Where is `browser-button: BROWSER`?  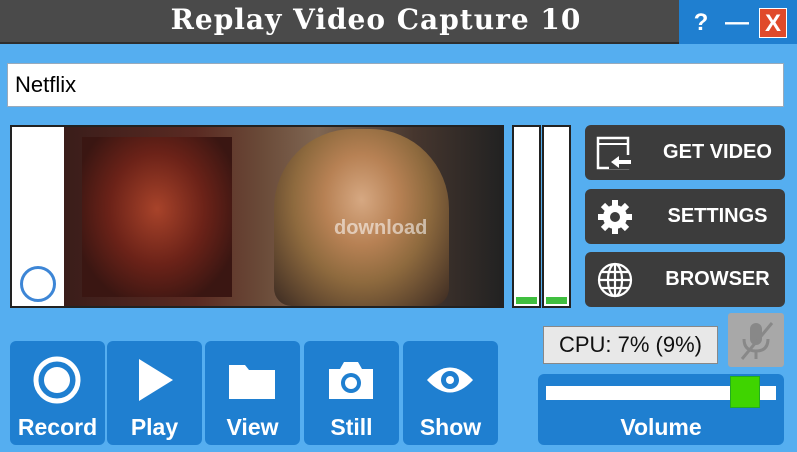 browser-button: BROWSER is located at coordinates (685, 279).